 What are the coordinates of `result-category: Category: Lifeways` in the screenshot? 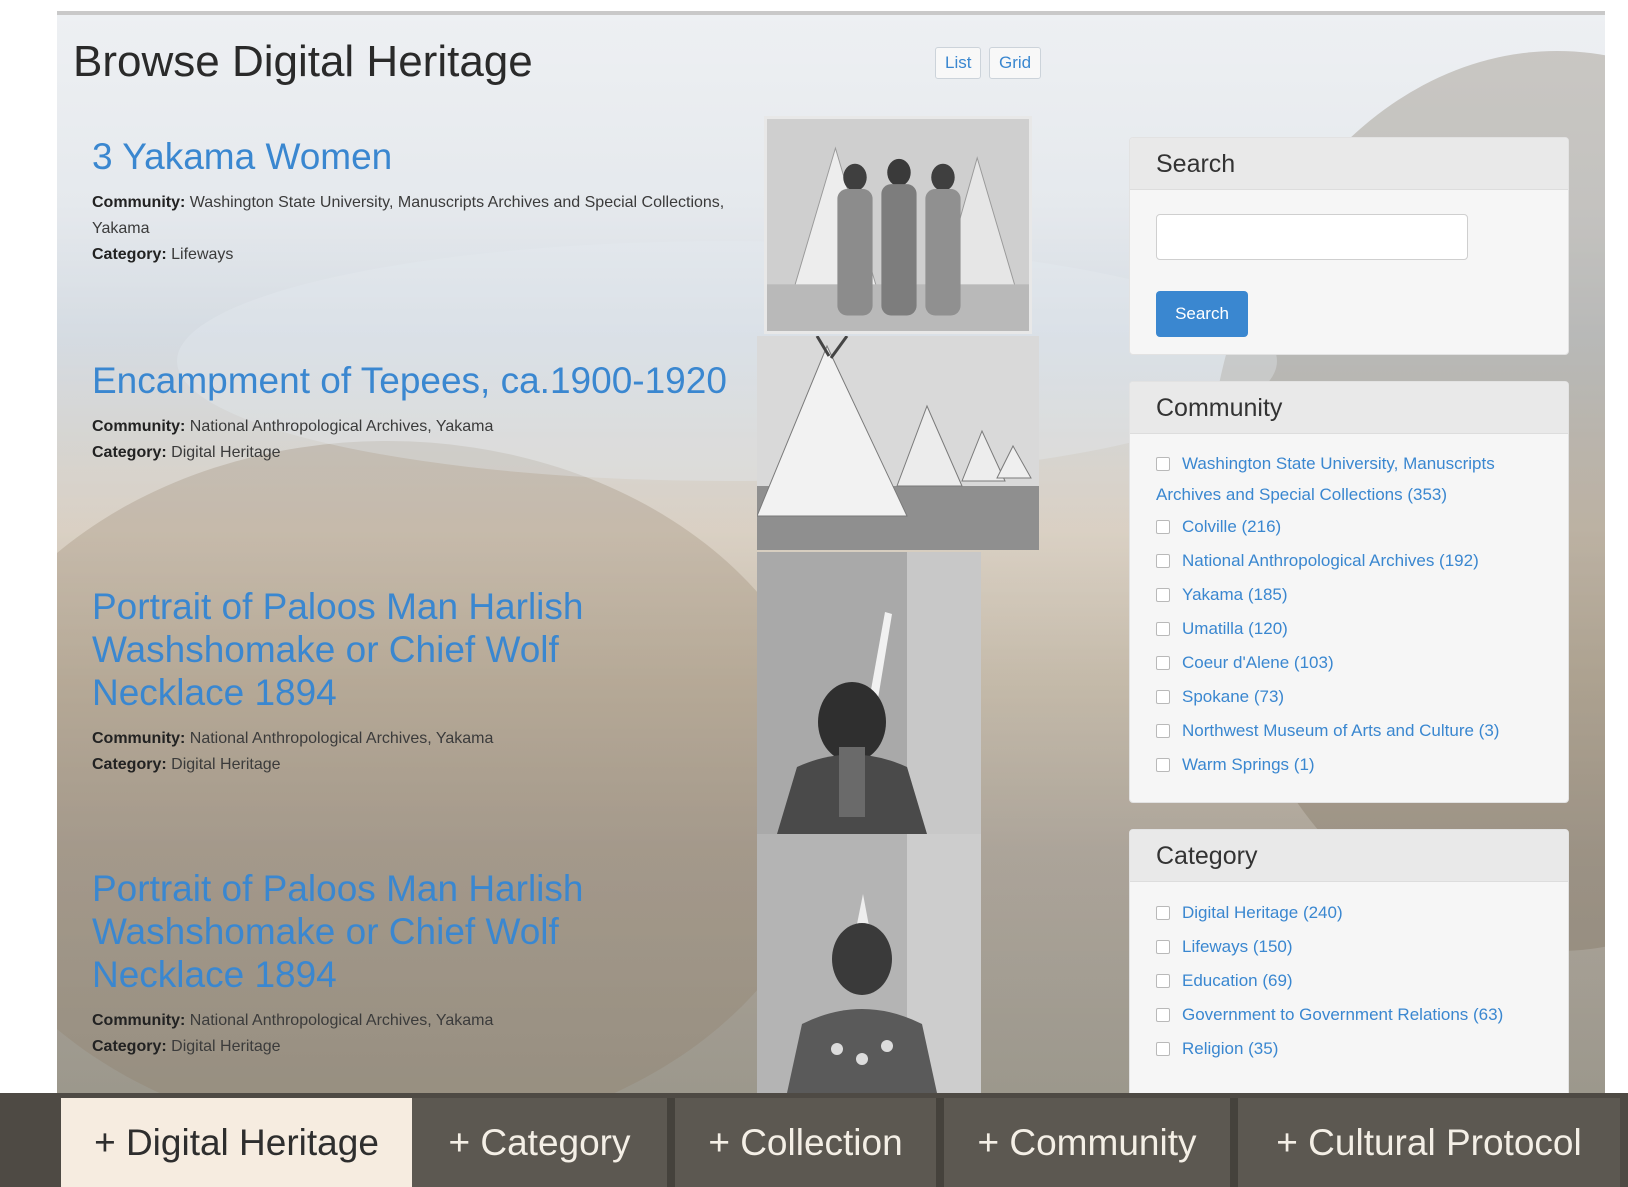 It's located at (412, 255).